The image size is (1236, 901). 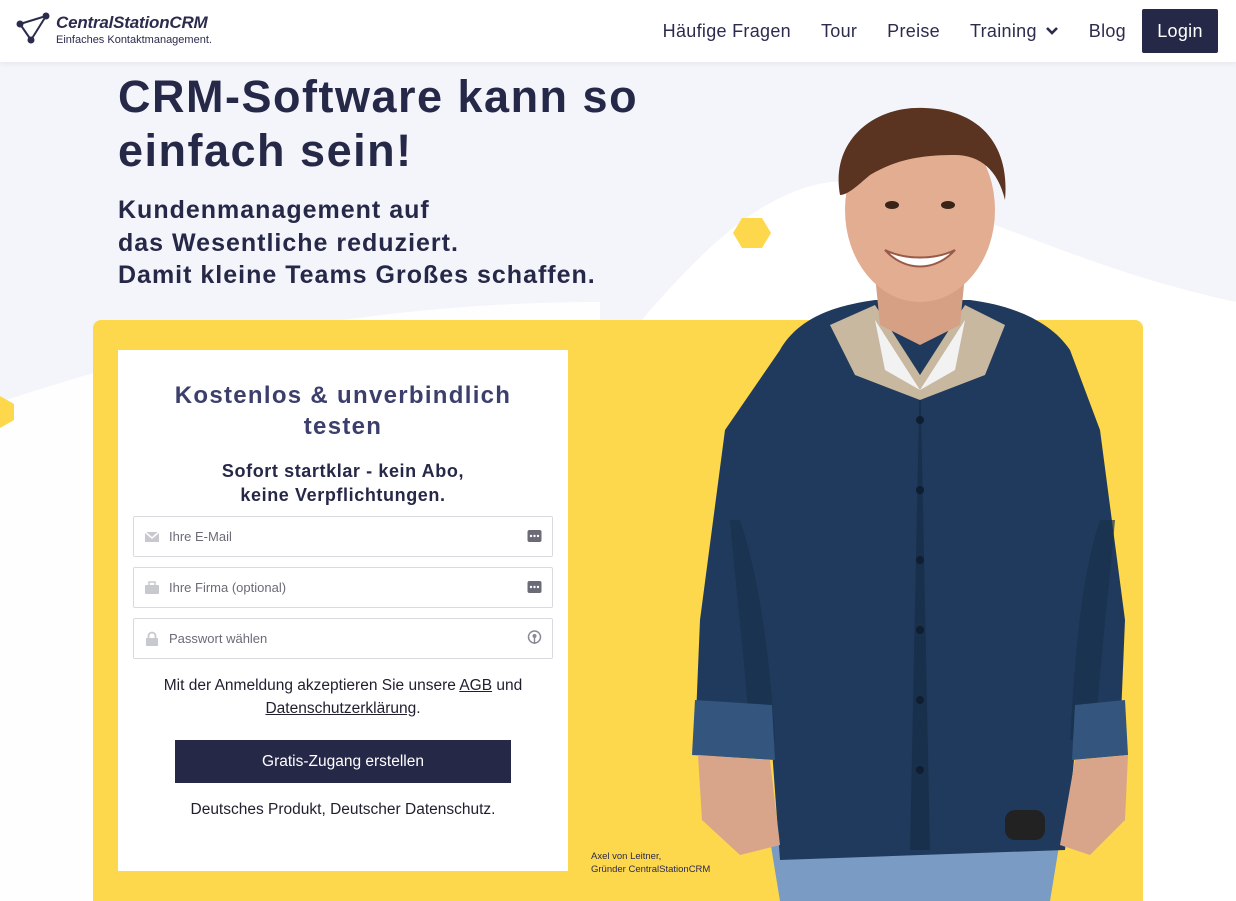 What do you see at coordinates (727, 31) in the screenshot?
I see `nav-item-faq: Häufige Fragen` at bounding box center [727, 31].